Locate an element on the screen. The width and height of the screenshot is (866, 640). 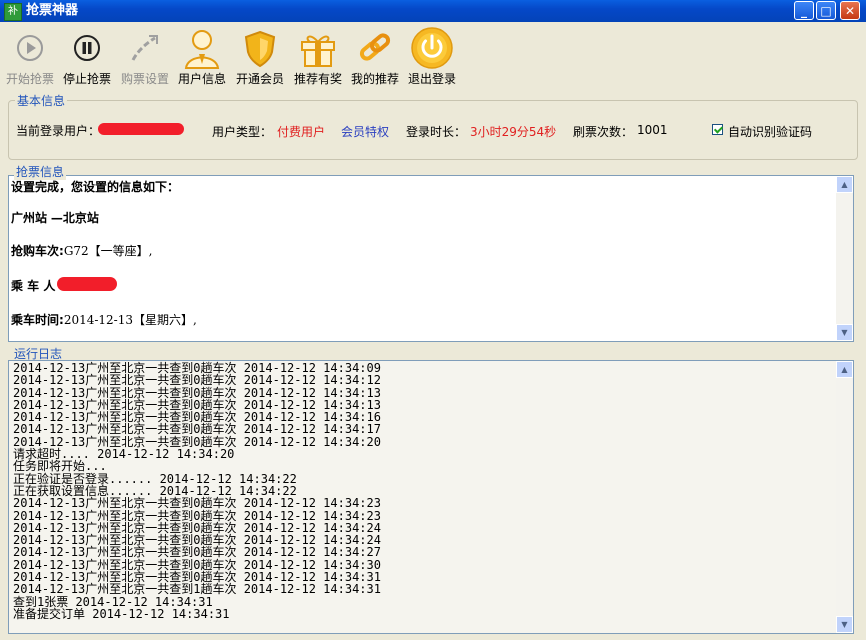
user-type-label: 用户类型： is located at coordinates (242, 132).